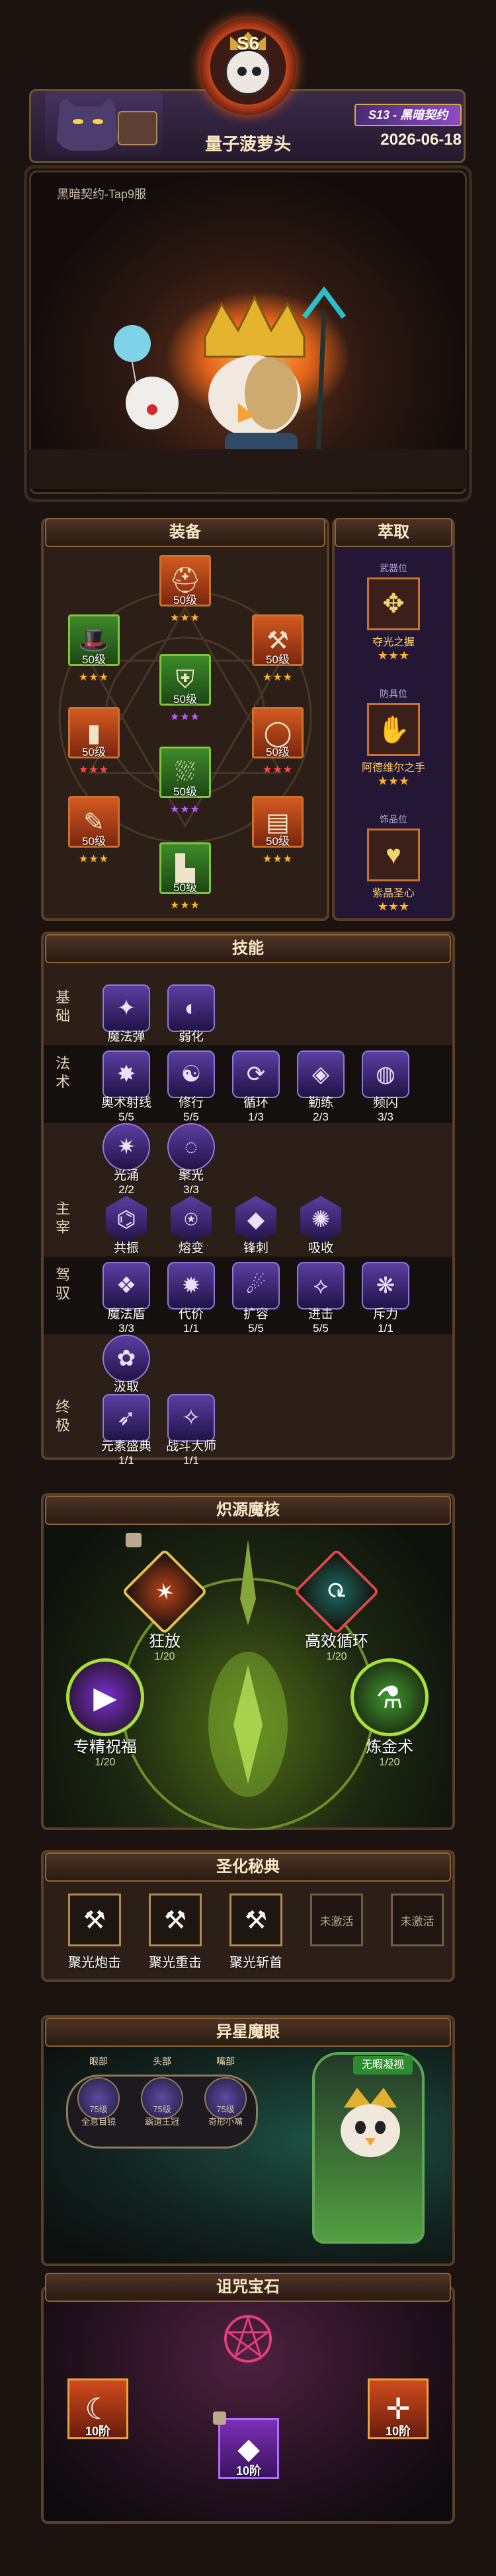  I want to click on equipment-slot: ▮ 50级 ★★★, so click(94, 741).